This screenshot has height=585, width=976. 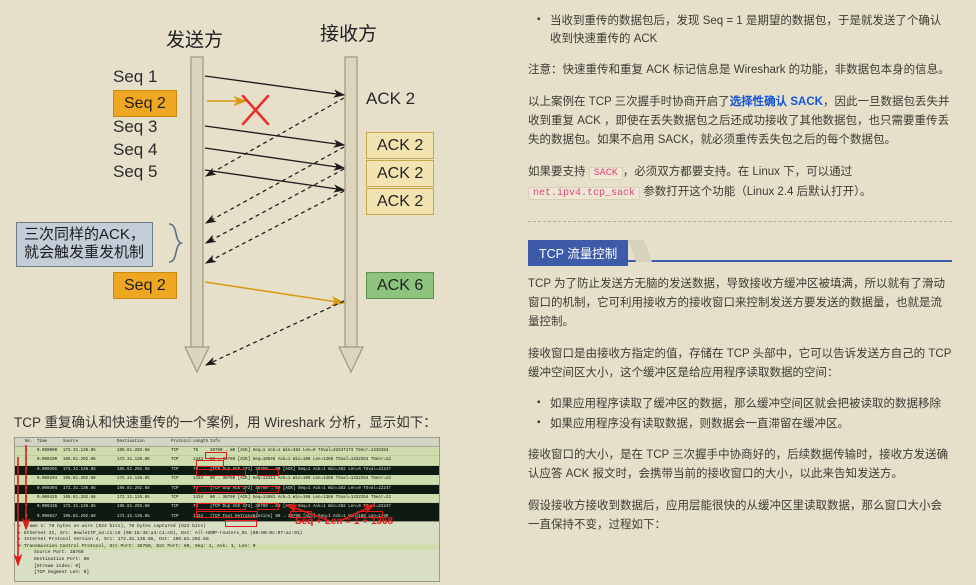 What do you see at coordinates (135, 171) in the screenshot?
I see `seq-label-5: Seq 5` at bounding box center [135, 171].